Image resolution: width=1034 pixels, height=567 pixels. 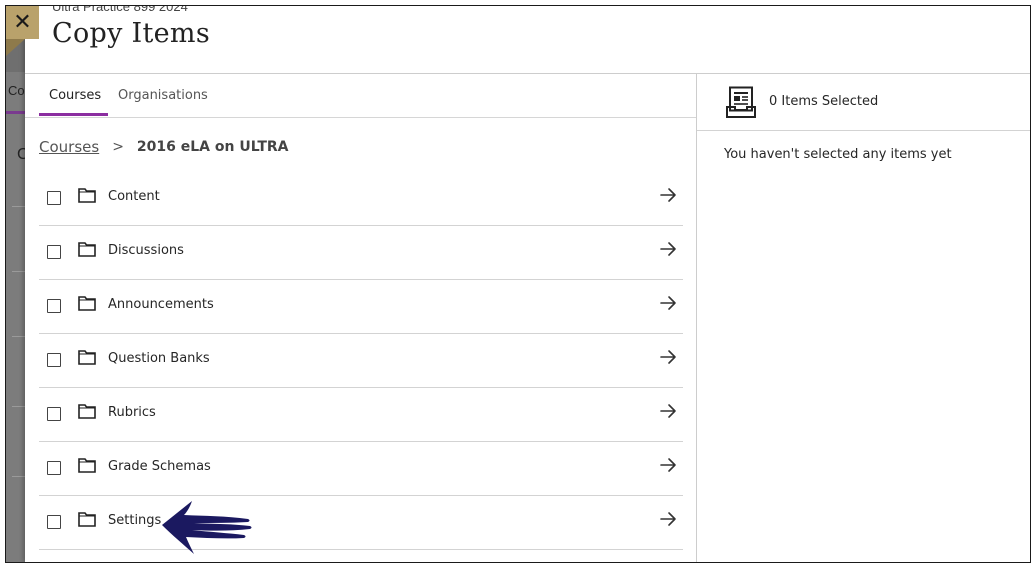 What do you see at coordinates (824, 101) in the screenshot?
I see `items-selected-count: 0 Items Selected` at bounding box center [824, 101].